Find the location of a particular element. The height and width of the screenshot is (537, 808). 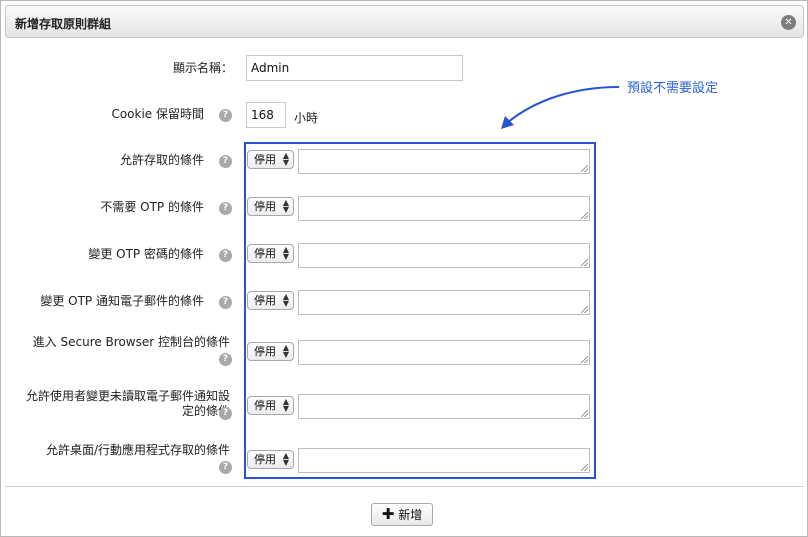

display-name-input is located at coordinates (354, 68).